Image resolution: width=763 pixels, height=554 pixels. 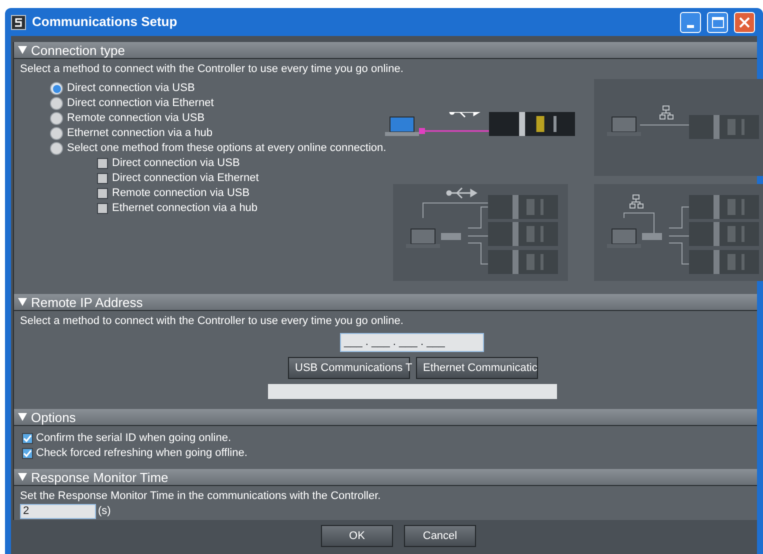 I want to click on checkbox-label: Confirm the serial ID when going online., so click(x=134, y=438).